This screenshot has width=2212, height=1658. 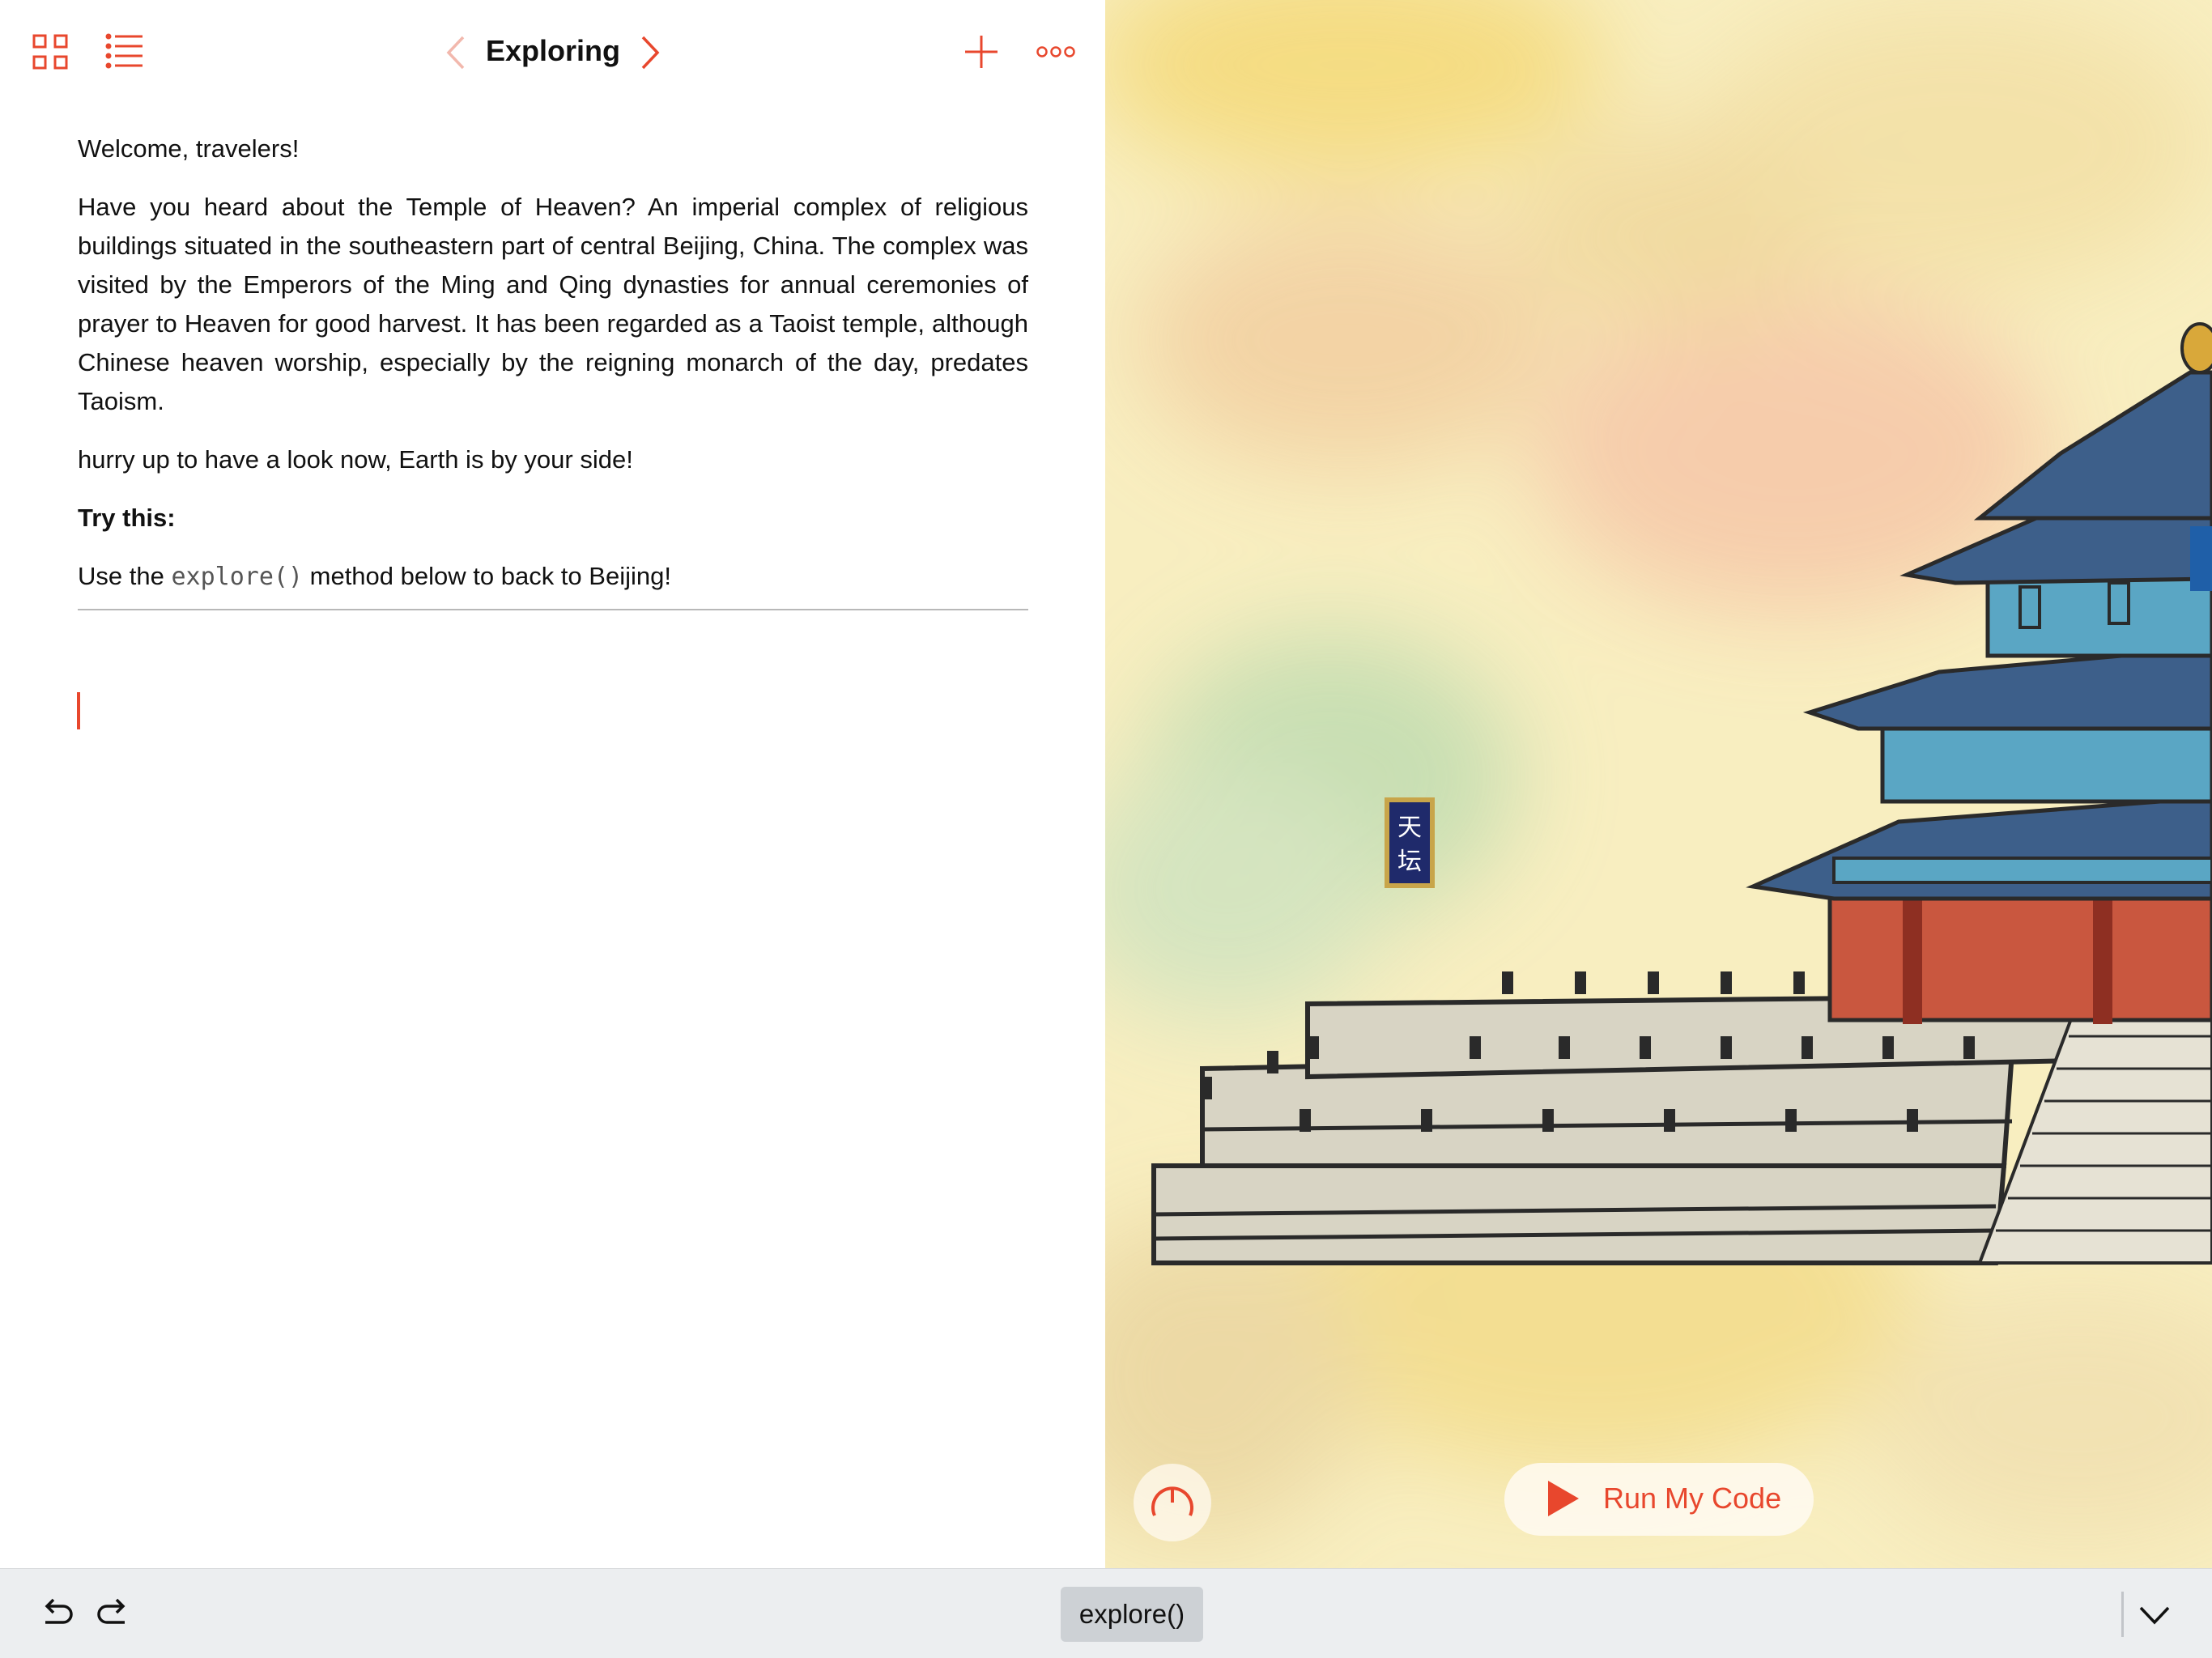 I want to click on speedometer-icon, so click(x=1172, y=1501).